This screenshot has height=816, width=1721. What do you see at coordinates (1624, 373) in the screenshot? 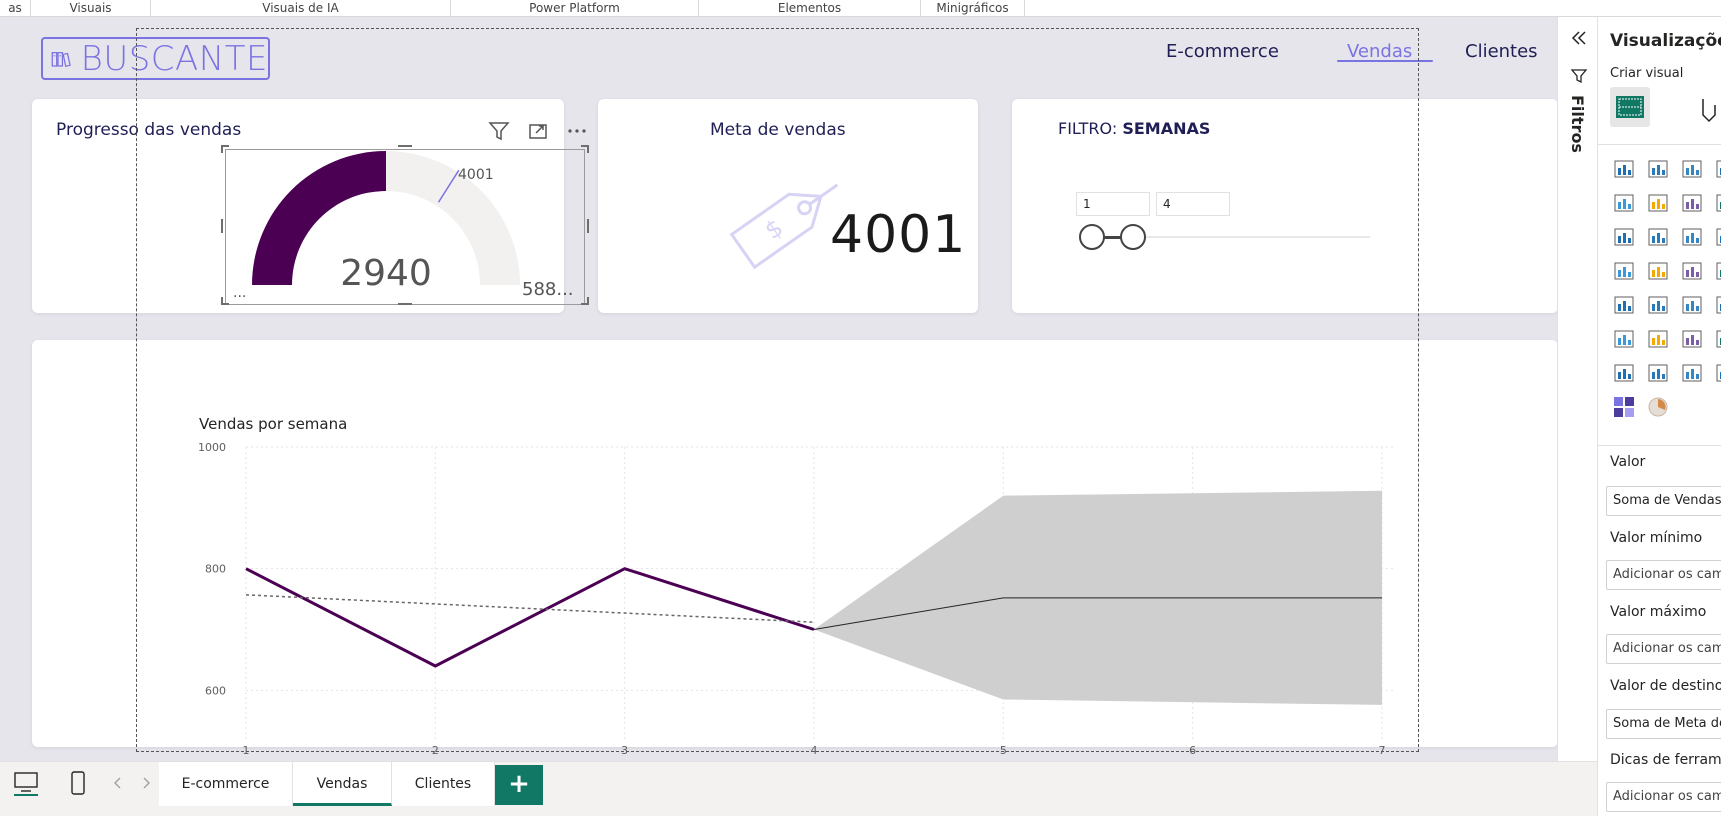
I see `paginated-report-icon` at bounding box center [1624, 373].